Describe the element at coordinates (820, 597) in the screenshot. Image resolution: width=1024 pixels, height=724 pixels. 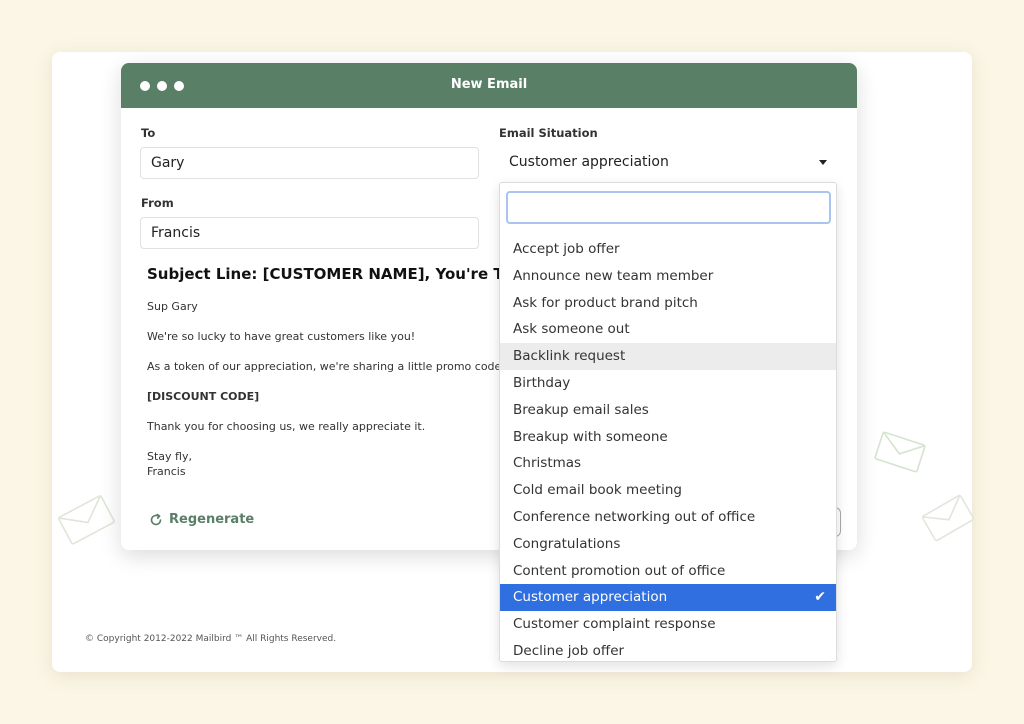
I see `checkmark-icon: ✔` at that location.